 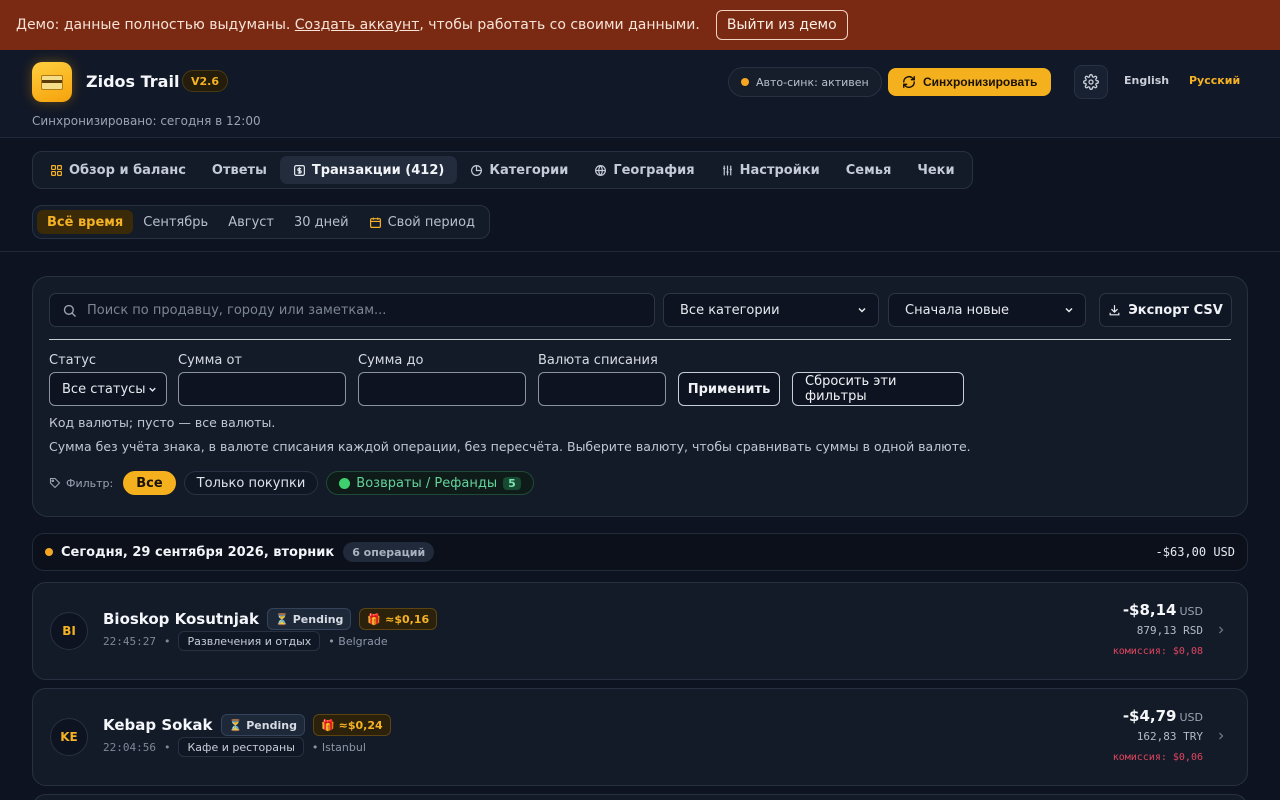 I want to click on merchant-name: Kebap Sokak, so click(x=158, y=725).